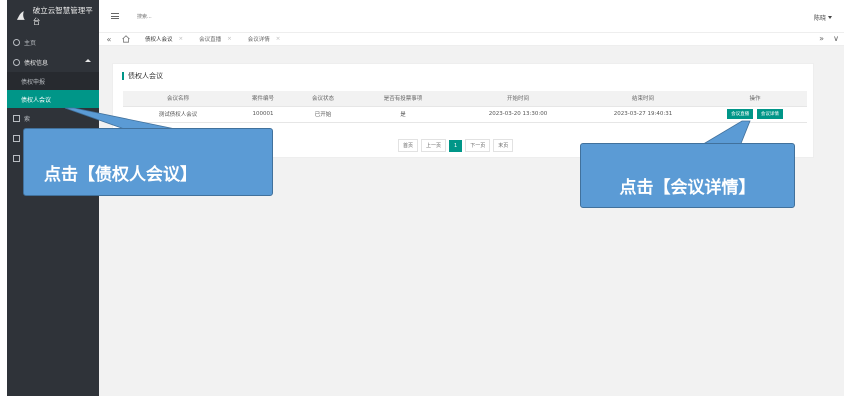 The image size is (844, 403). What do you see at coordinates (403, 114) in the screenshot?
I see `cell-has-vote: 是` at bounding box center [403, 114].